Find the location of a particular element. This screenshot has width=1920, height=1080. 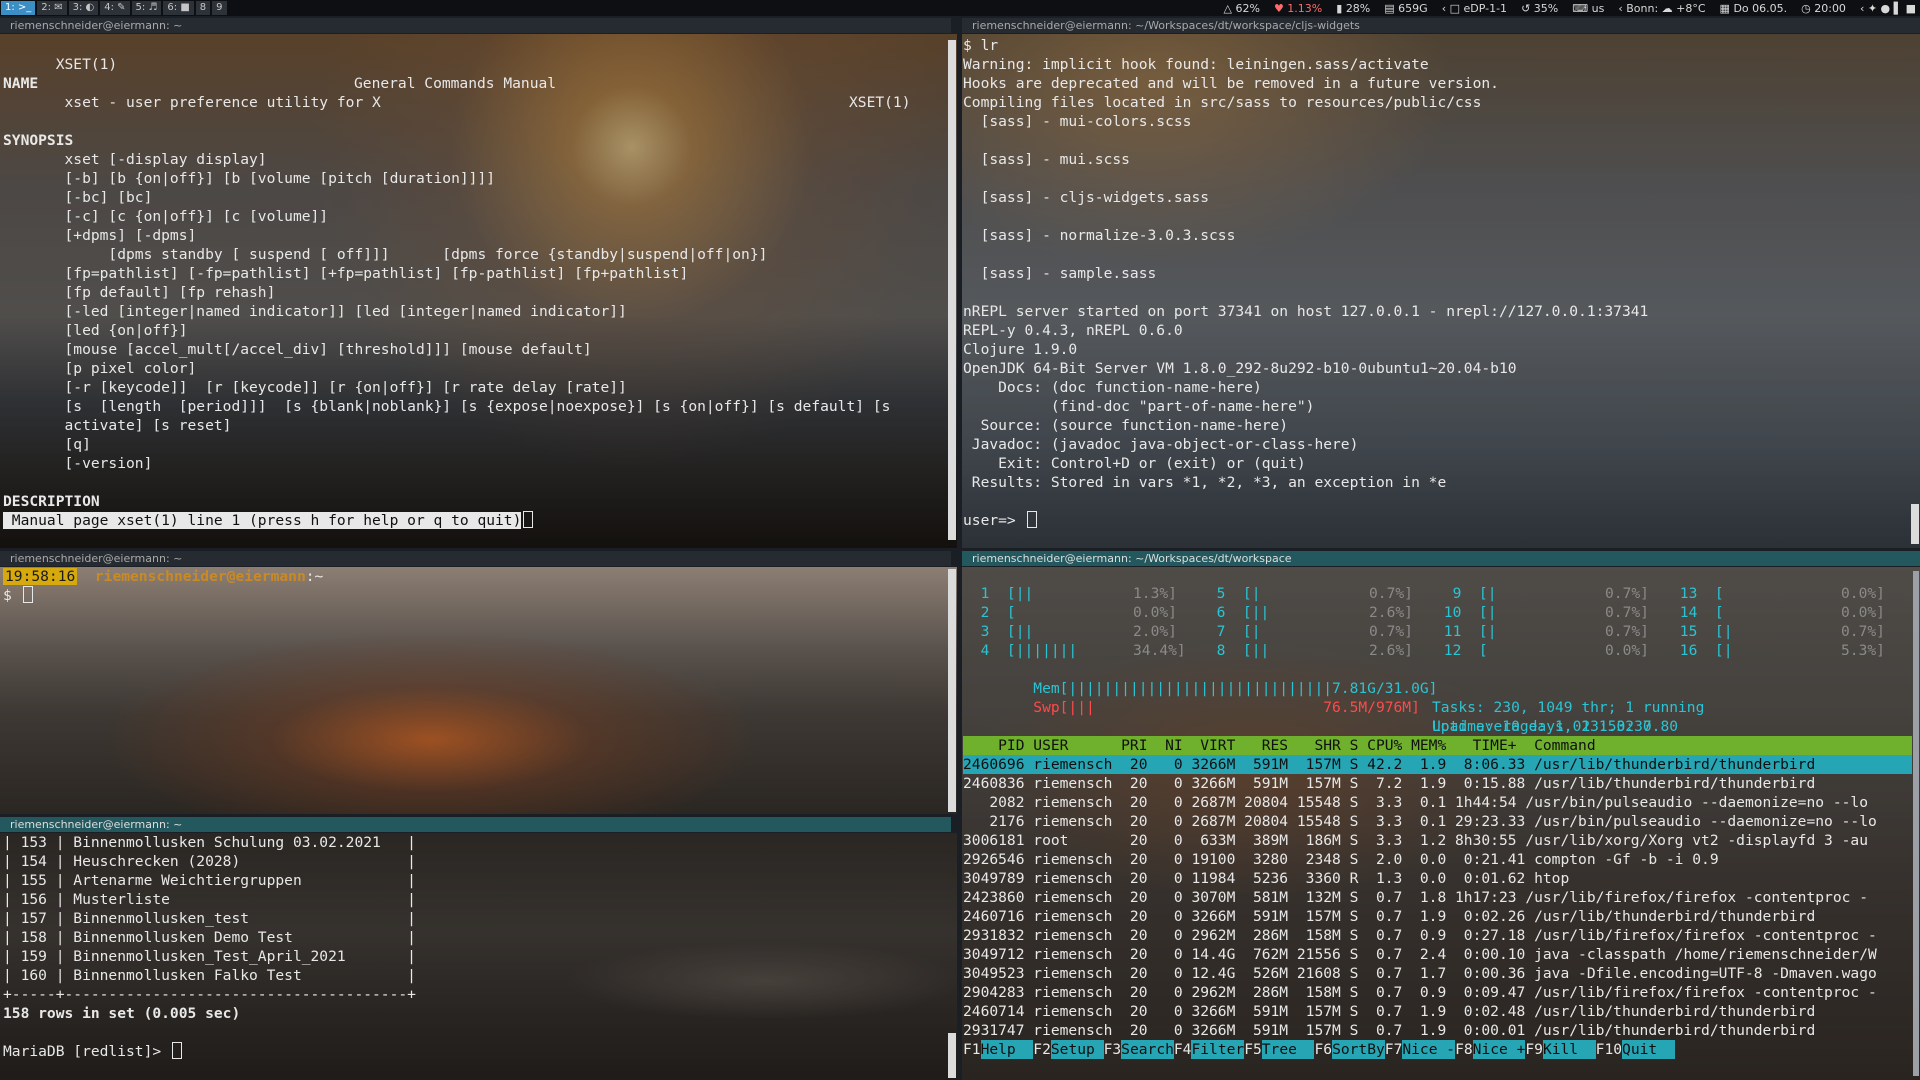

function-key: F10 is located at coordinates (1609, 1049).